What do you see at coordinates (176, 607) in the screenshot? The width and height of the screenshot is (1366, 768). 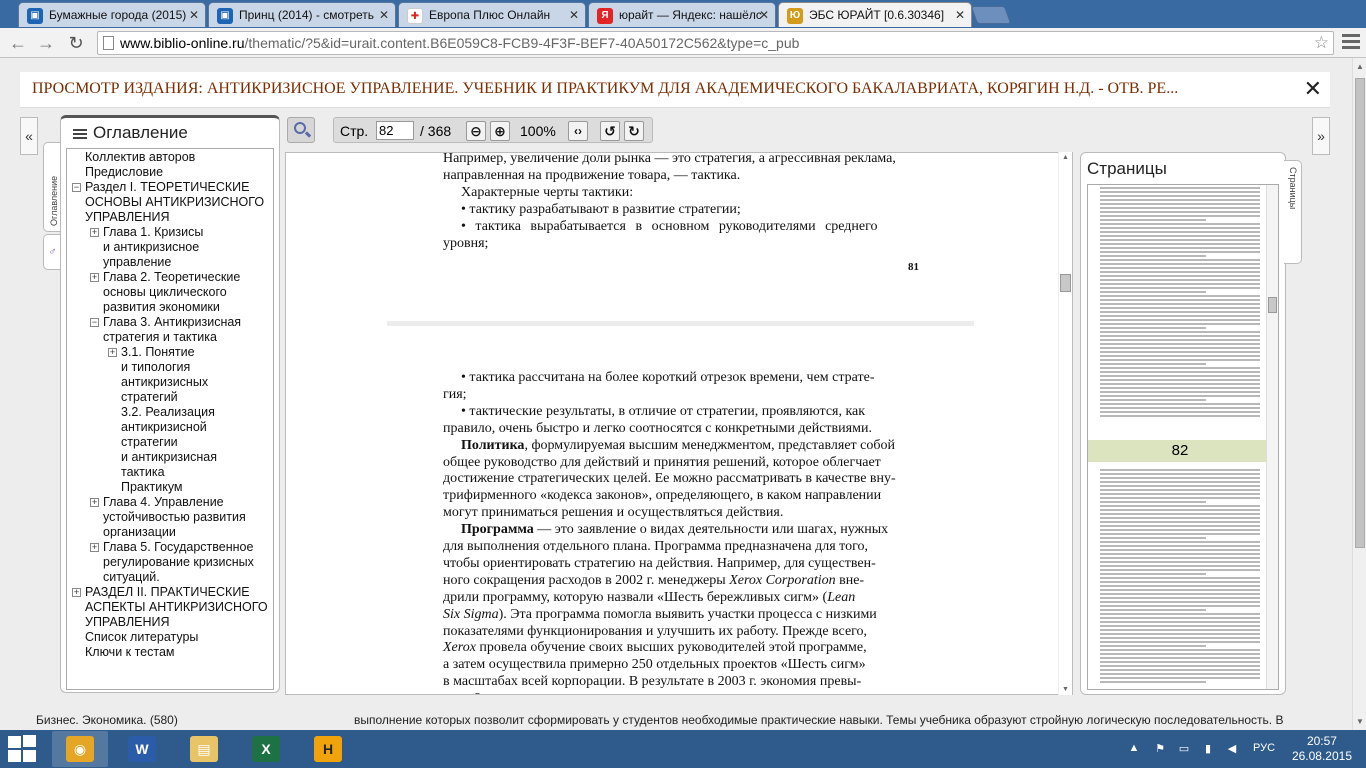 I see `toc-item: АСПЕКТЫ АНТИКРИЗИСНОГО` at bounding box center [176, 607].